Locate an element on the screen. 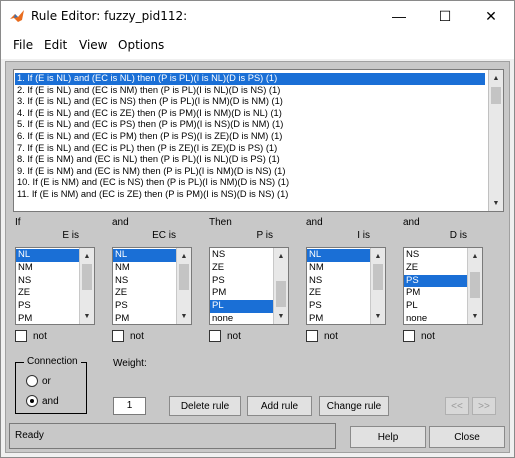 This screenshot has height=458, width=515. i-not-checkbox is located at coordinates (312, 336).